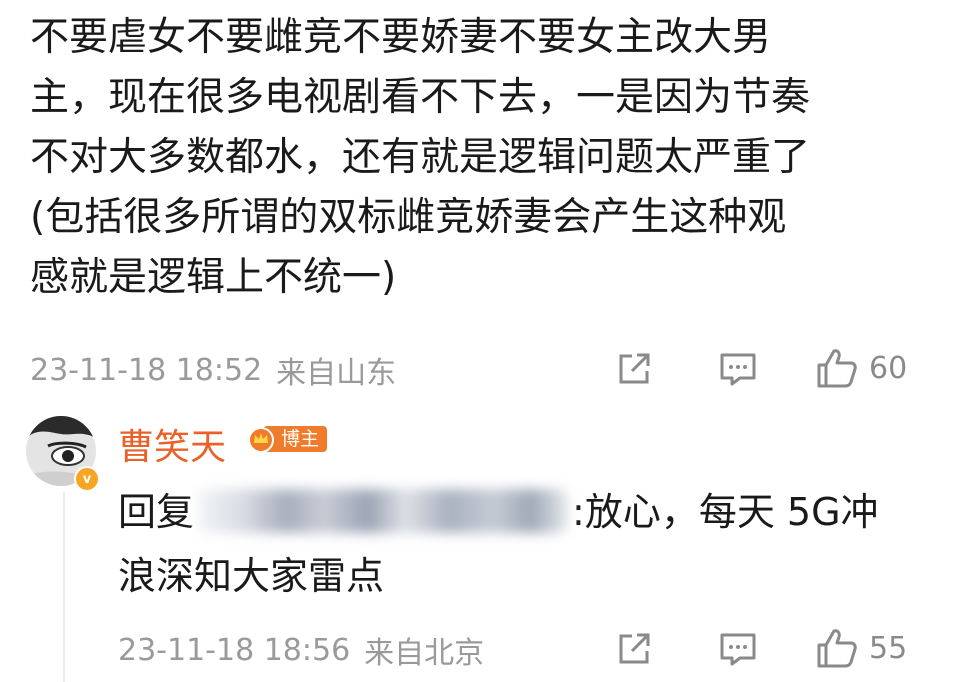  What do you see at coordinates (213, 277) in the screenshot?
I see `post-line: 感就是逻辑上不统一)` at bounding box center [213, 277].